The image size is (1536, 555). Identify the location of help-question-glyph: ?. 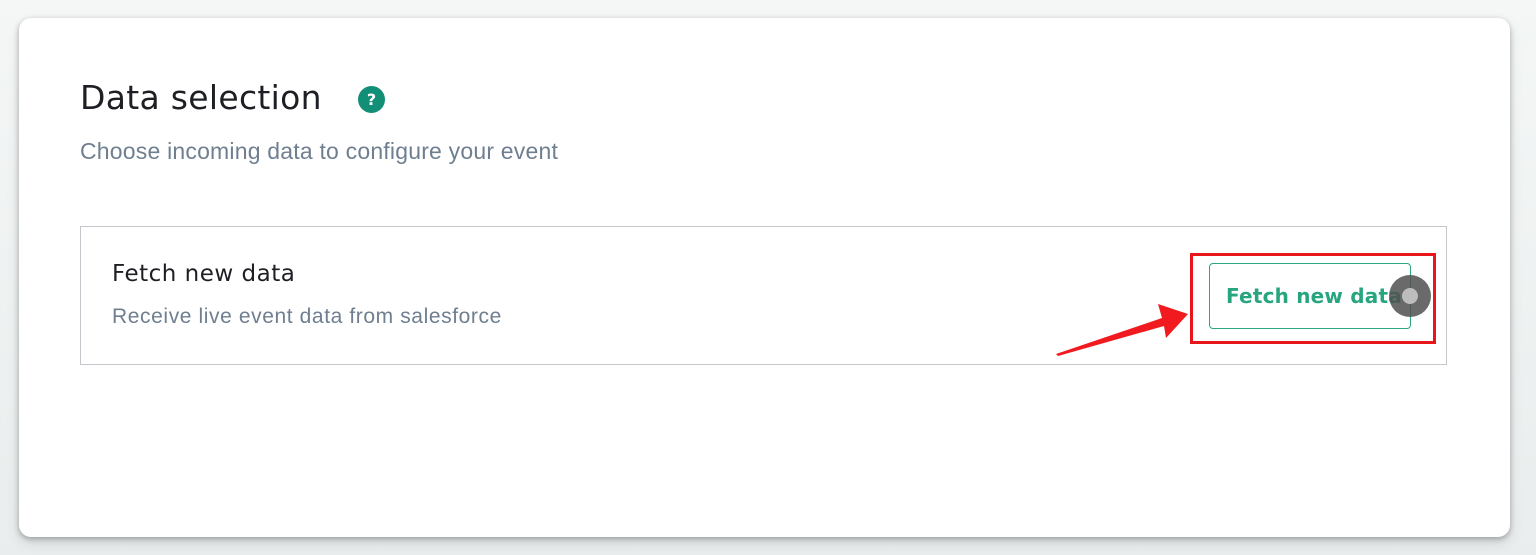
(371, 99).